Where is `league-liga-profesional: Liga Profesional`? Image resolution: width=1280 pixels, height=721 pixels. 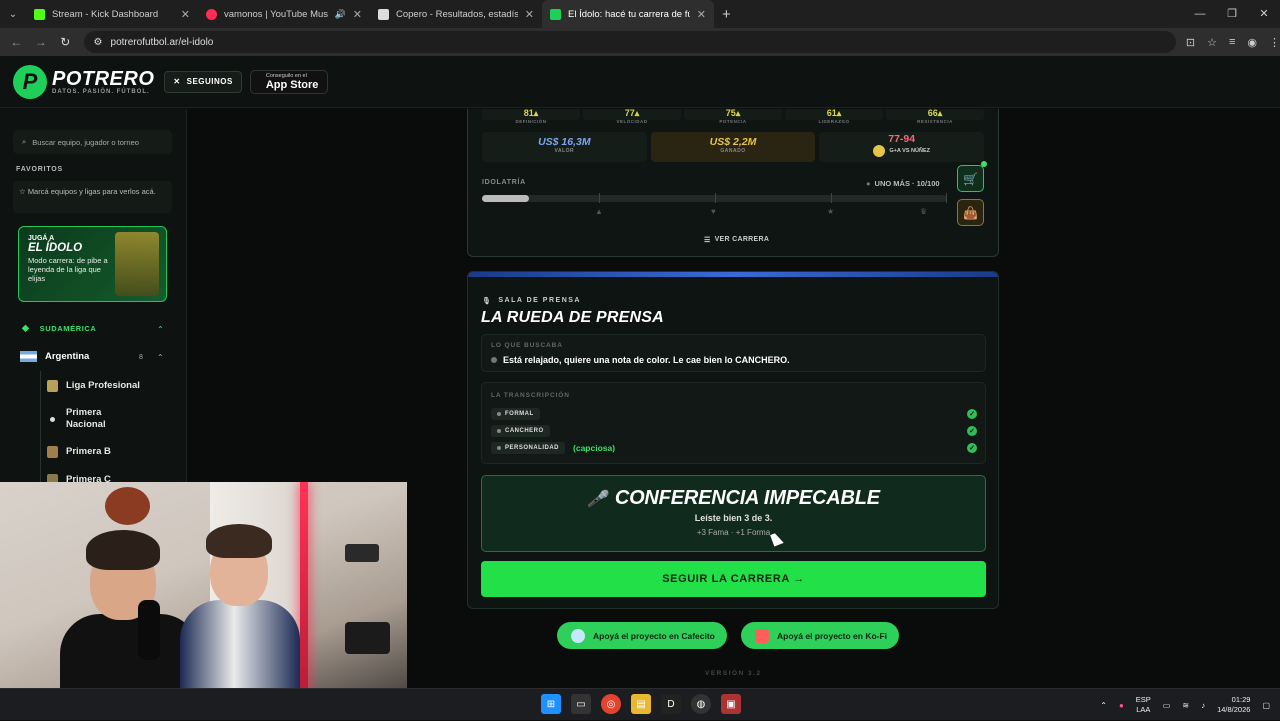
league-liga-profesional: Liga Profesional is located at coordinates (93, 386).